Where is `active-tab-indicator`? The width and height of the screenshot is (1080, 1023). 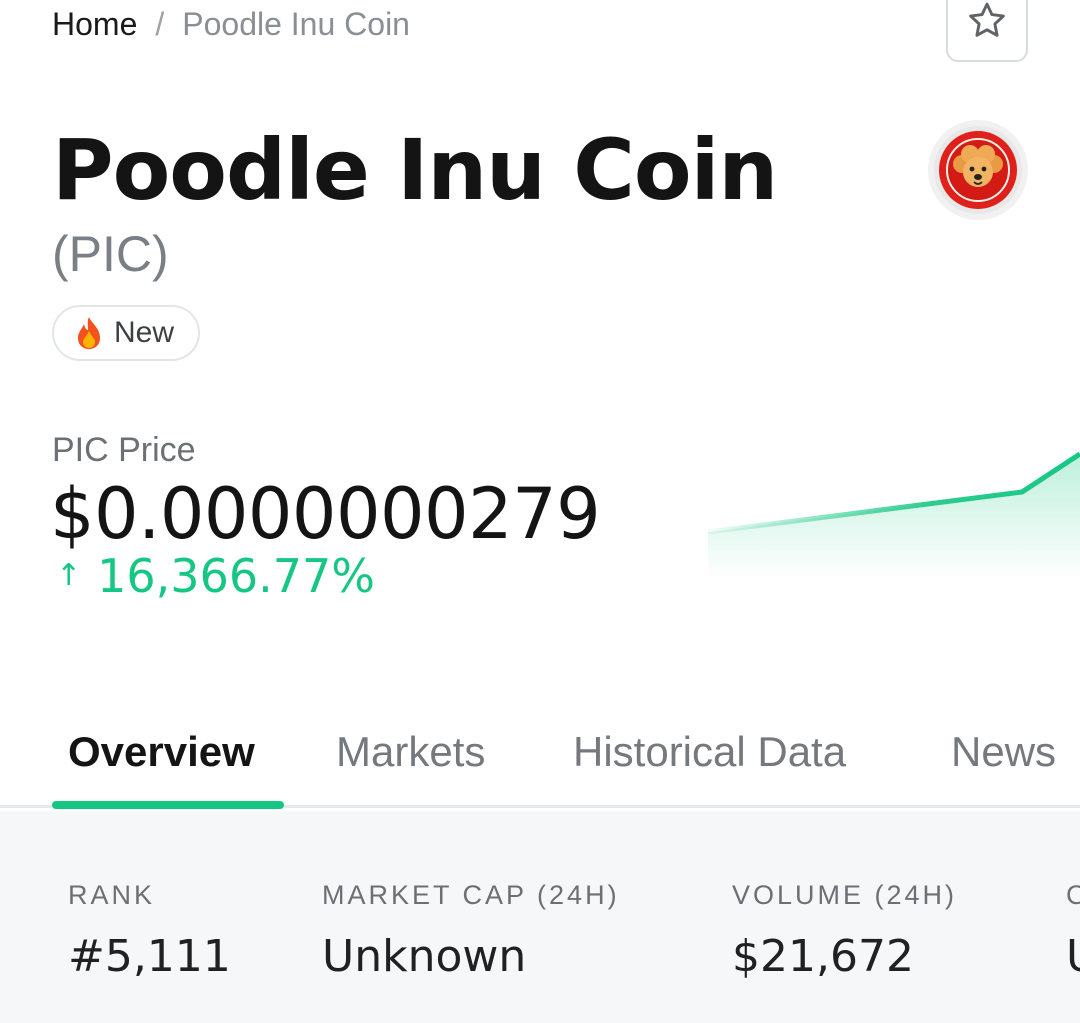 active-tab-indicator is located at coordinates (168, 805).